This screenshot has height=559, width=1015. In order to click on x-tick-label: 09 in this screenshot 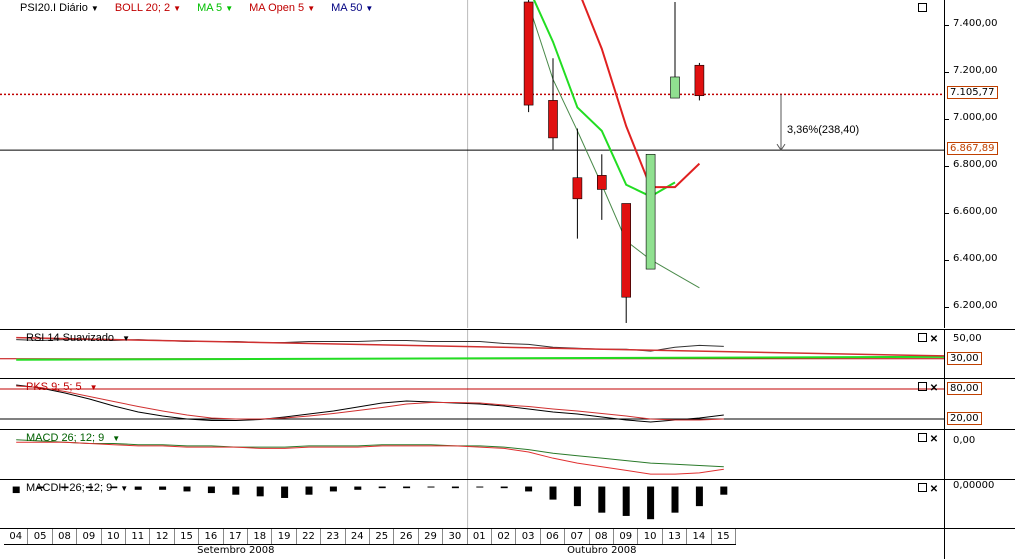, I will do `click(626, 536)`.